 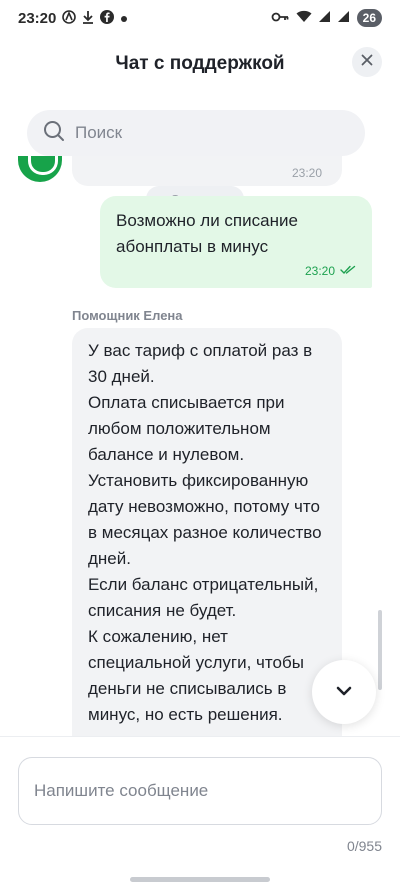 What do you see at coordinates (200, 350) in the screenshot?
I see `message-line: У вас тариф с оплатой раз в` at bounding box center [200, 350].